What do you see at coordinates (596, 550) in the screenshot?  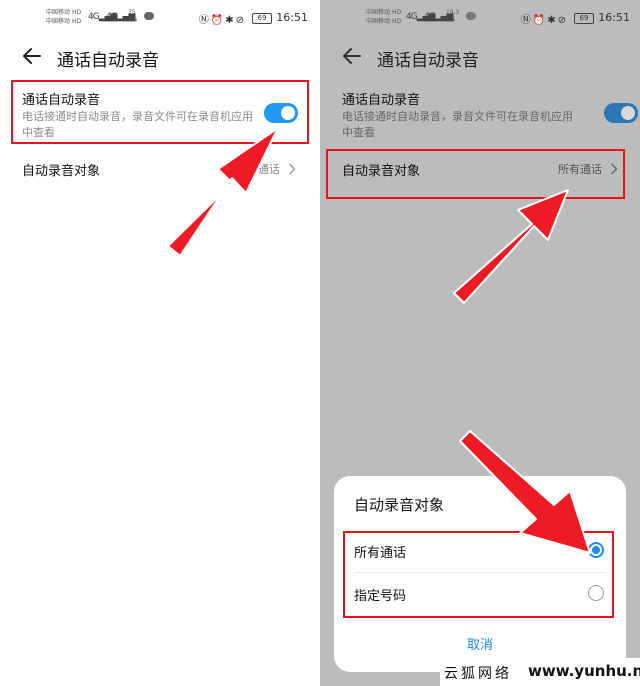 I see `radio-selected-icon` at bounding box center [596, 550].